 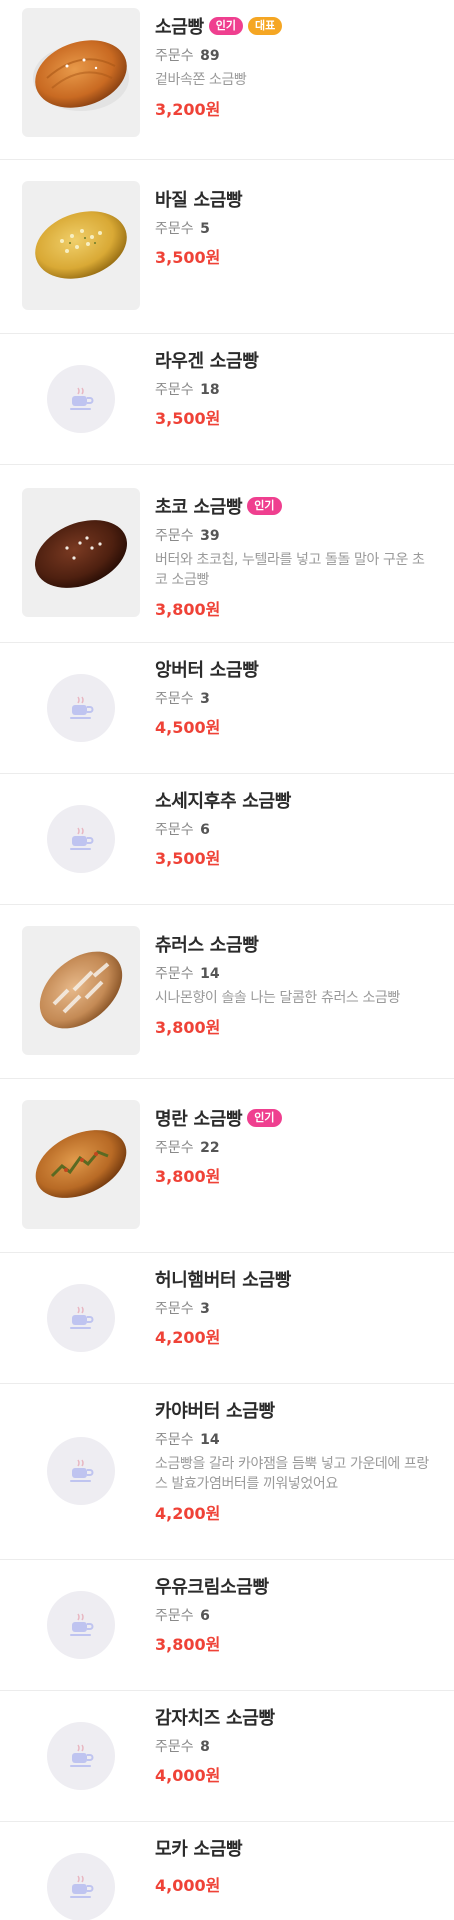 What do you see at coordinates (227, 1756) in the screenshot?
I see `menu-item: 감자치즈 소금빵 주문수 8 4,000원` at bounding box center [227, 1756].